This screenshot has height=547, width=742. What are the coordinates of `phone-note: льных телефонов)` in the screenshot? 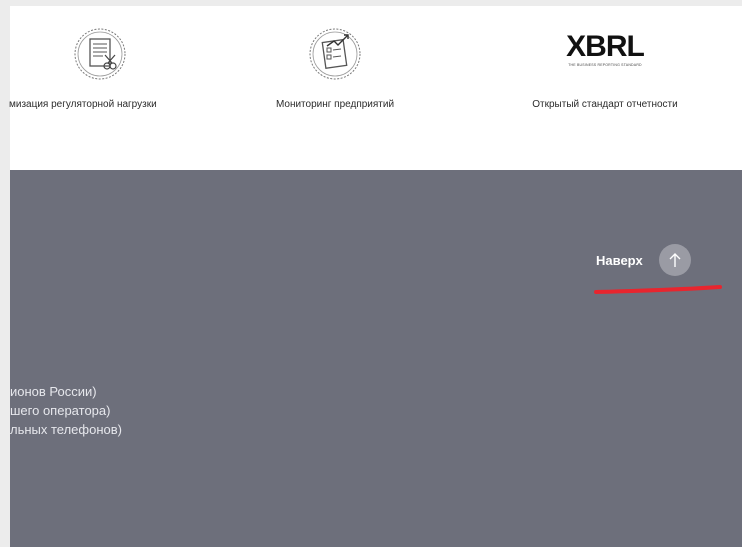 It's located at (66, 429).